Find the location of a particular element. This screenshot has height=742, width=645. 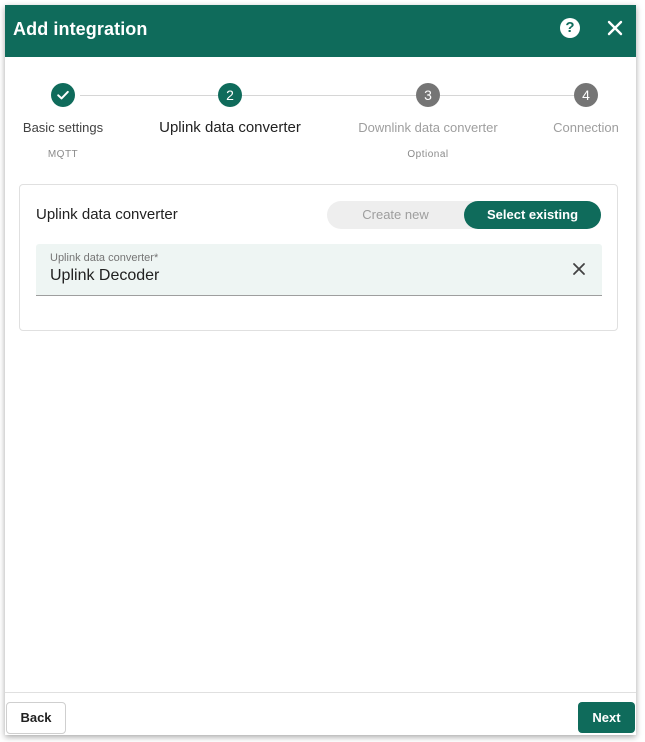

step-3-circle: 3 is located at coordinates (428, 95).